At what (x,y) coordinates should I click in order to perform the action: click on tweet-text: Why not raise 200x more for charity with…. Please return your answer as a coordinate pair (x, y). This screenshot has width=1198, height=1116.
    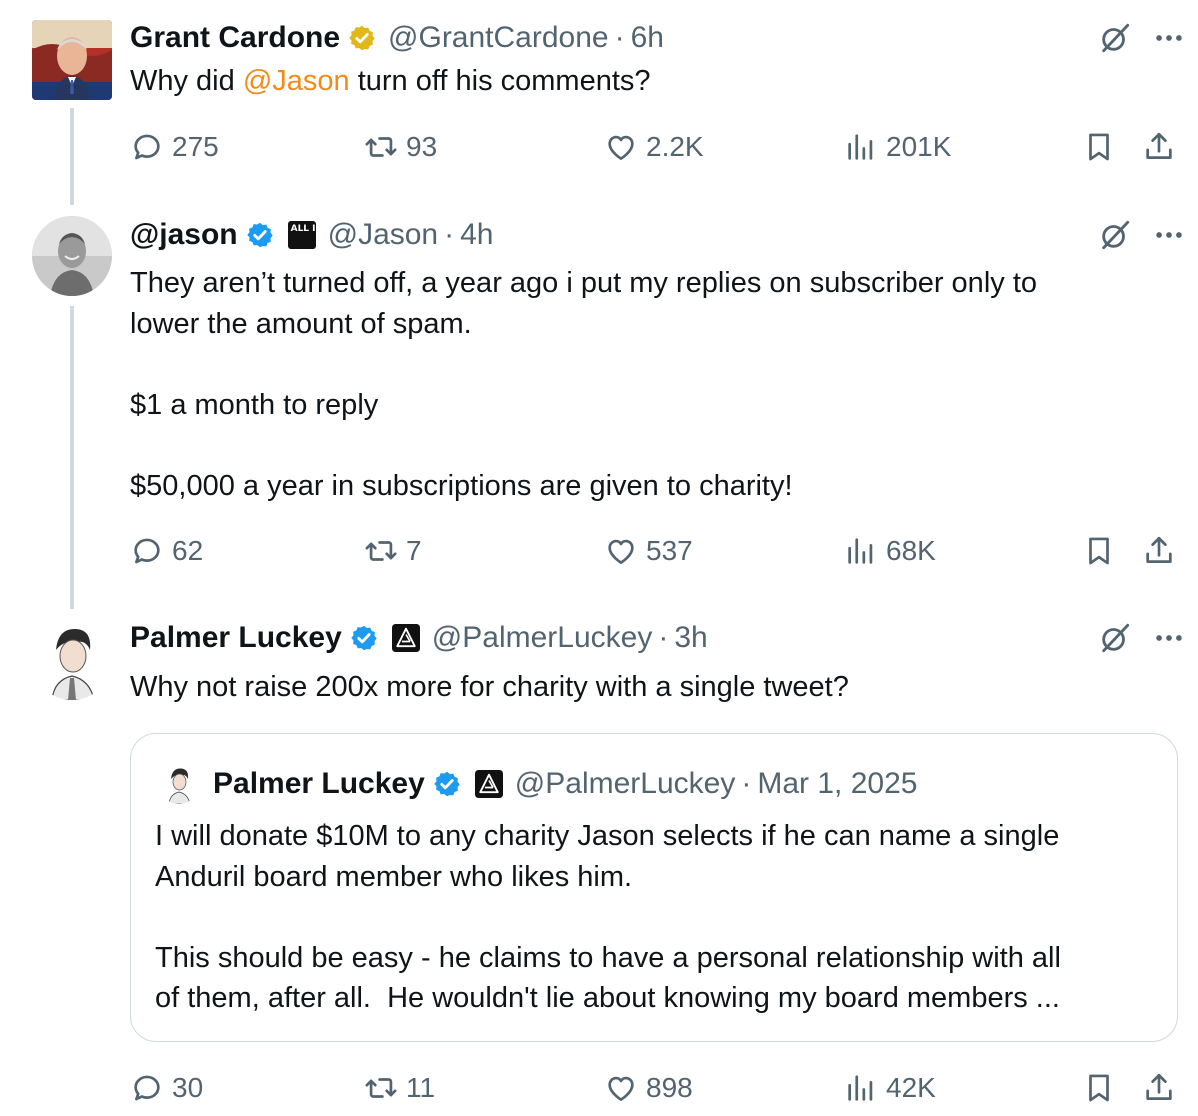
    Looking at the image, I should click on (489, 687).